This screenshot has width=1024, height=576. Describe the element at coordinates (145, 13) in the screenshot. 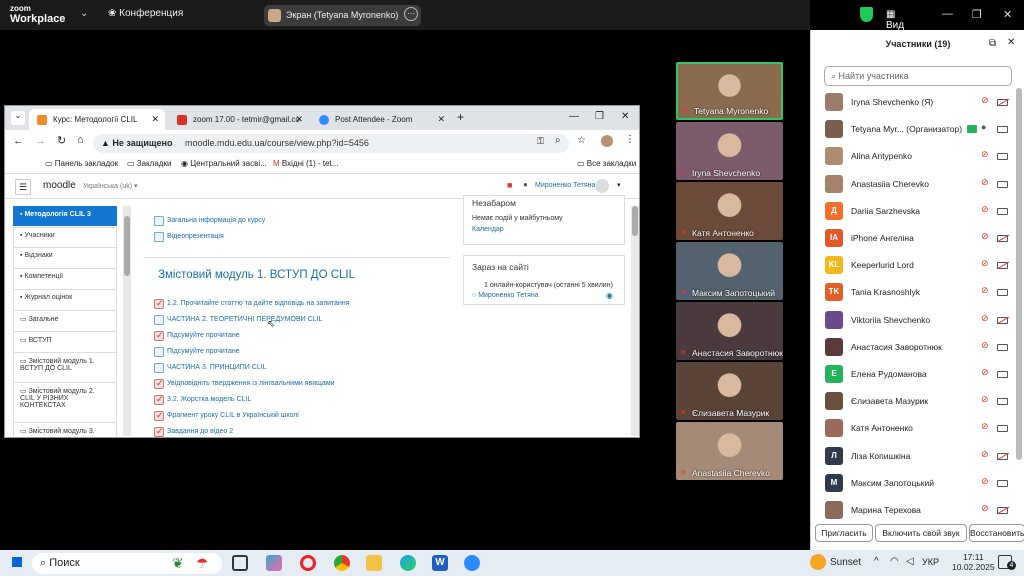

I see `conference-menu: ❀ Конференция` at that location.